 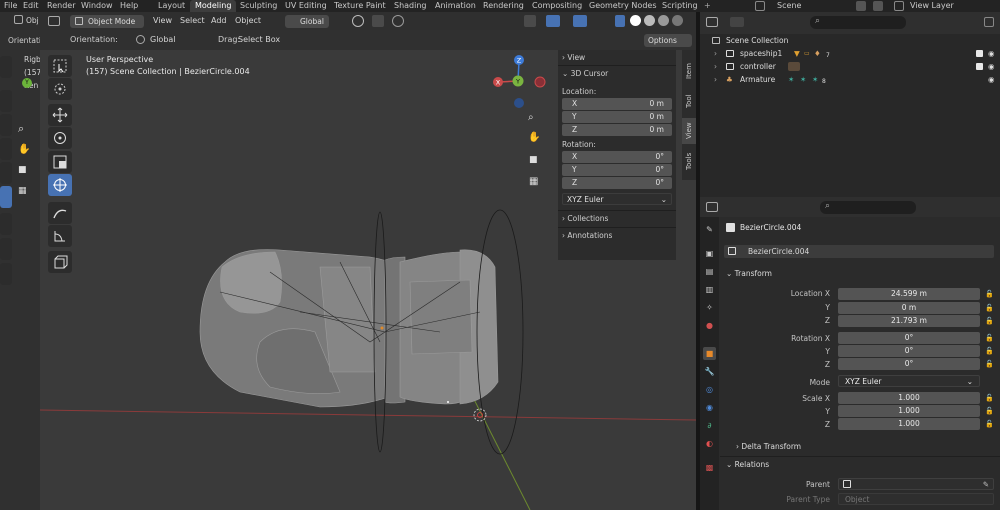 What do you see at coordinates (649, 20) in the screenshot?
I see `material-shading-icon` at bounding box center [649, 20].